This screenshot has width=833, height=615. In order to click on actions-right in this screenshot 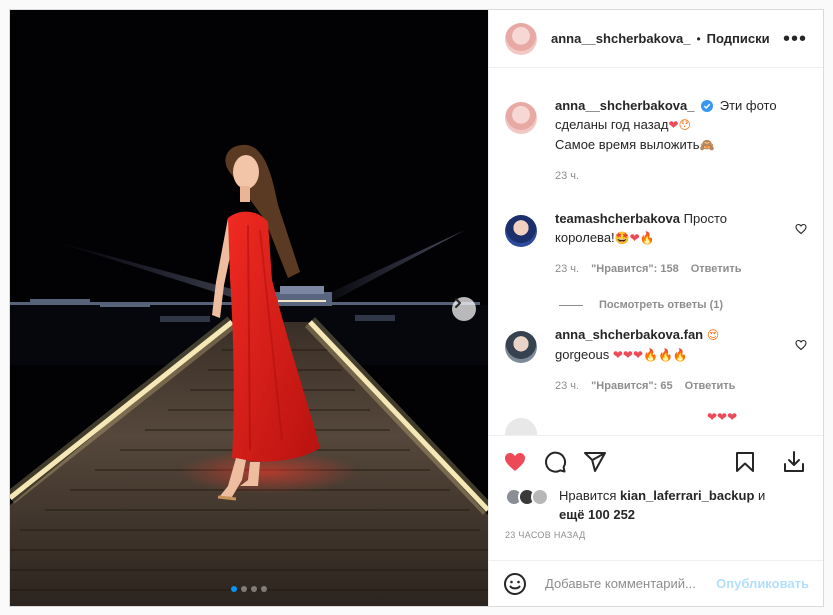, I will do `click(771, 462)`.